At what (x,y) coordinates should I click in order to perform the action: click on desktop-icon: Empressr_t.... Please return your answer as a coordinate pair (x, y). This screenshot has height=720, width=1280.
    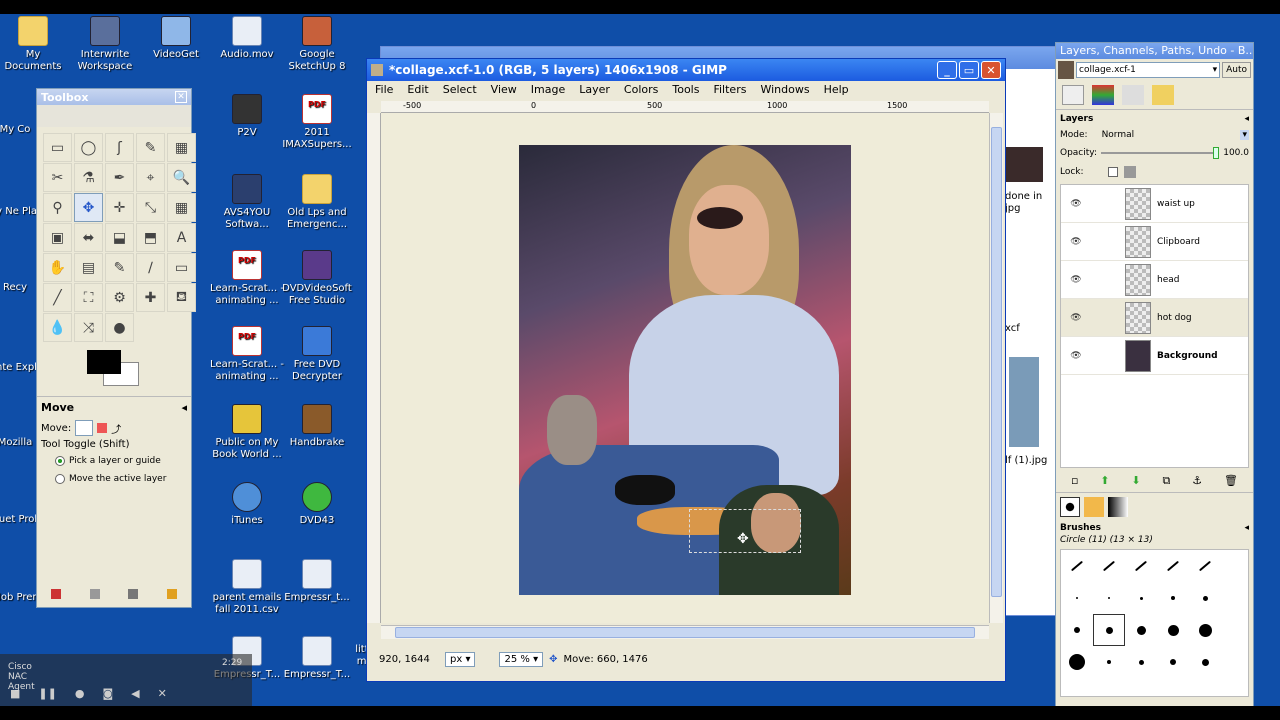
    Looking at the image, I should click on (317, 581).